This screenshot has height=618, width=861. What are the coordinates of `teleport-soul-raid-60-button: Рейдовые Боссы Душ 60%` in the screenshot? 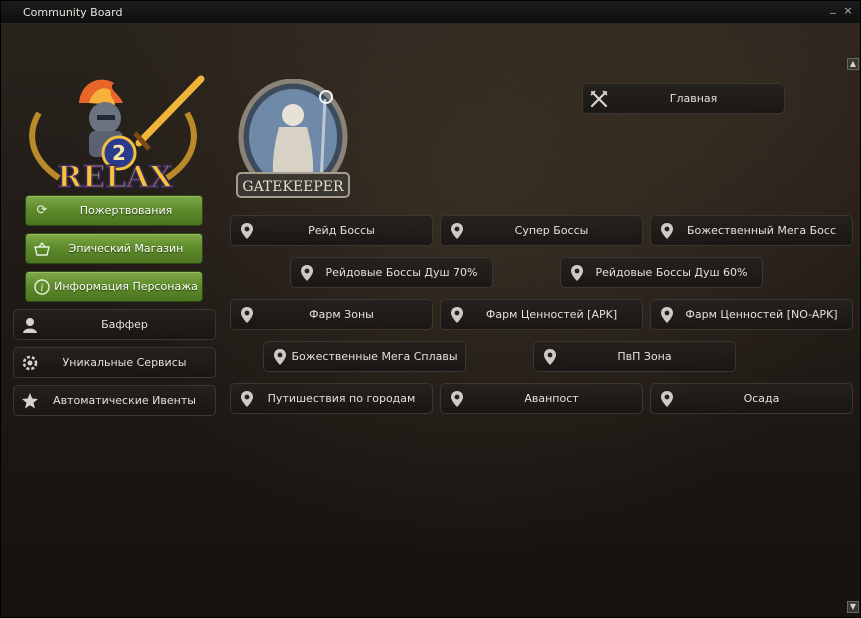 It's located at (661, 272).